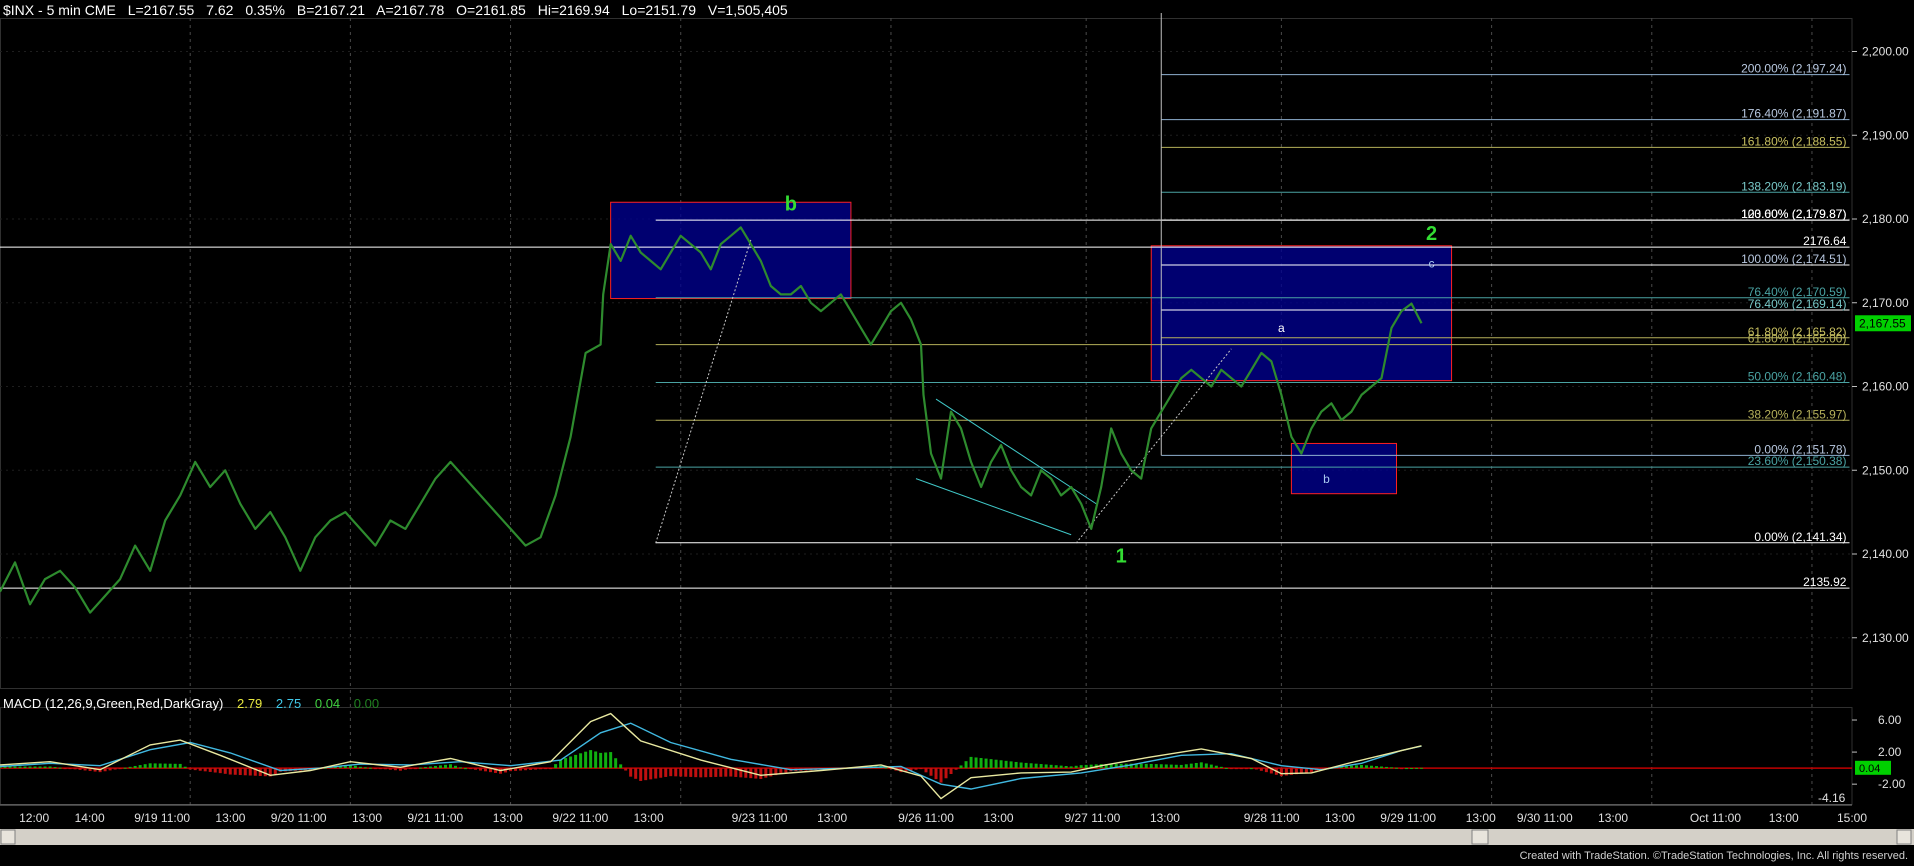 The height and width of the screenshot is (866, 1914). What do you see at coordinates (1825, 241) in the screenshot?
I see `fib-label-left: 2176.64` at bounding box center [1825, 241].